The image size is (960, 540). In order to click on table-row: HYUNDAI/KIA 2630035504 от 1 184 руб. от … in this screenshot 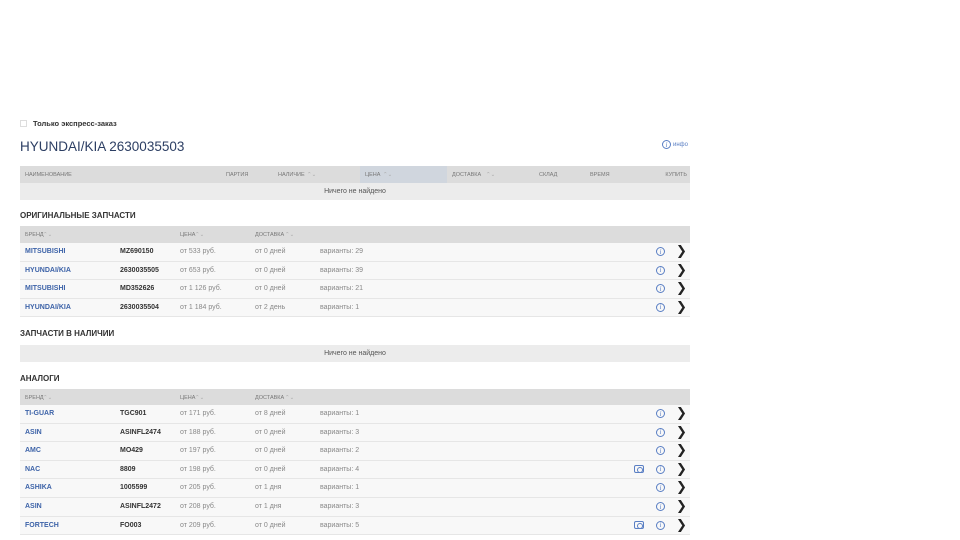, I will do `click(355, 308)`.